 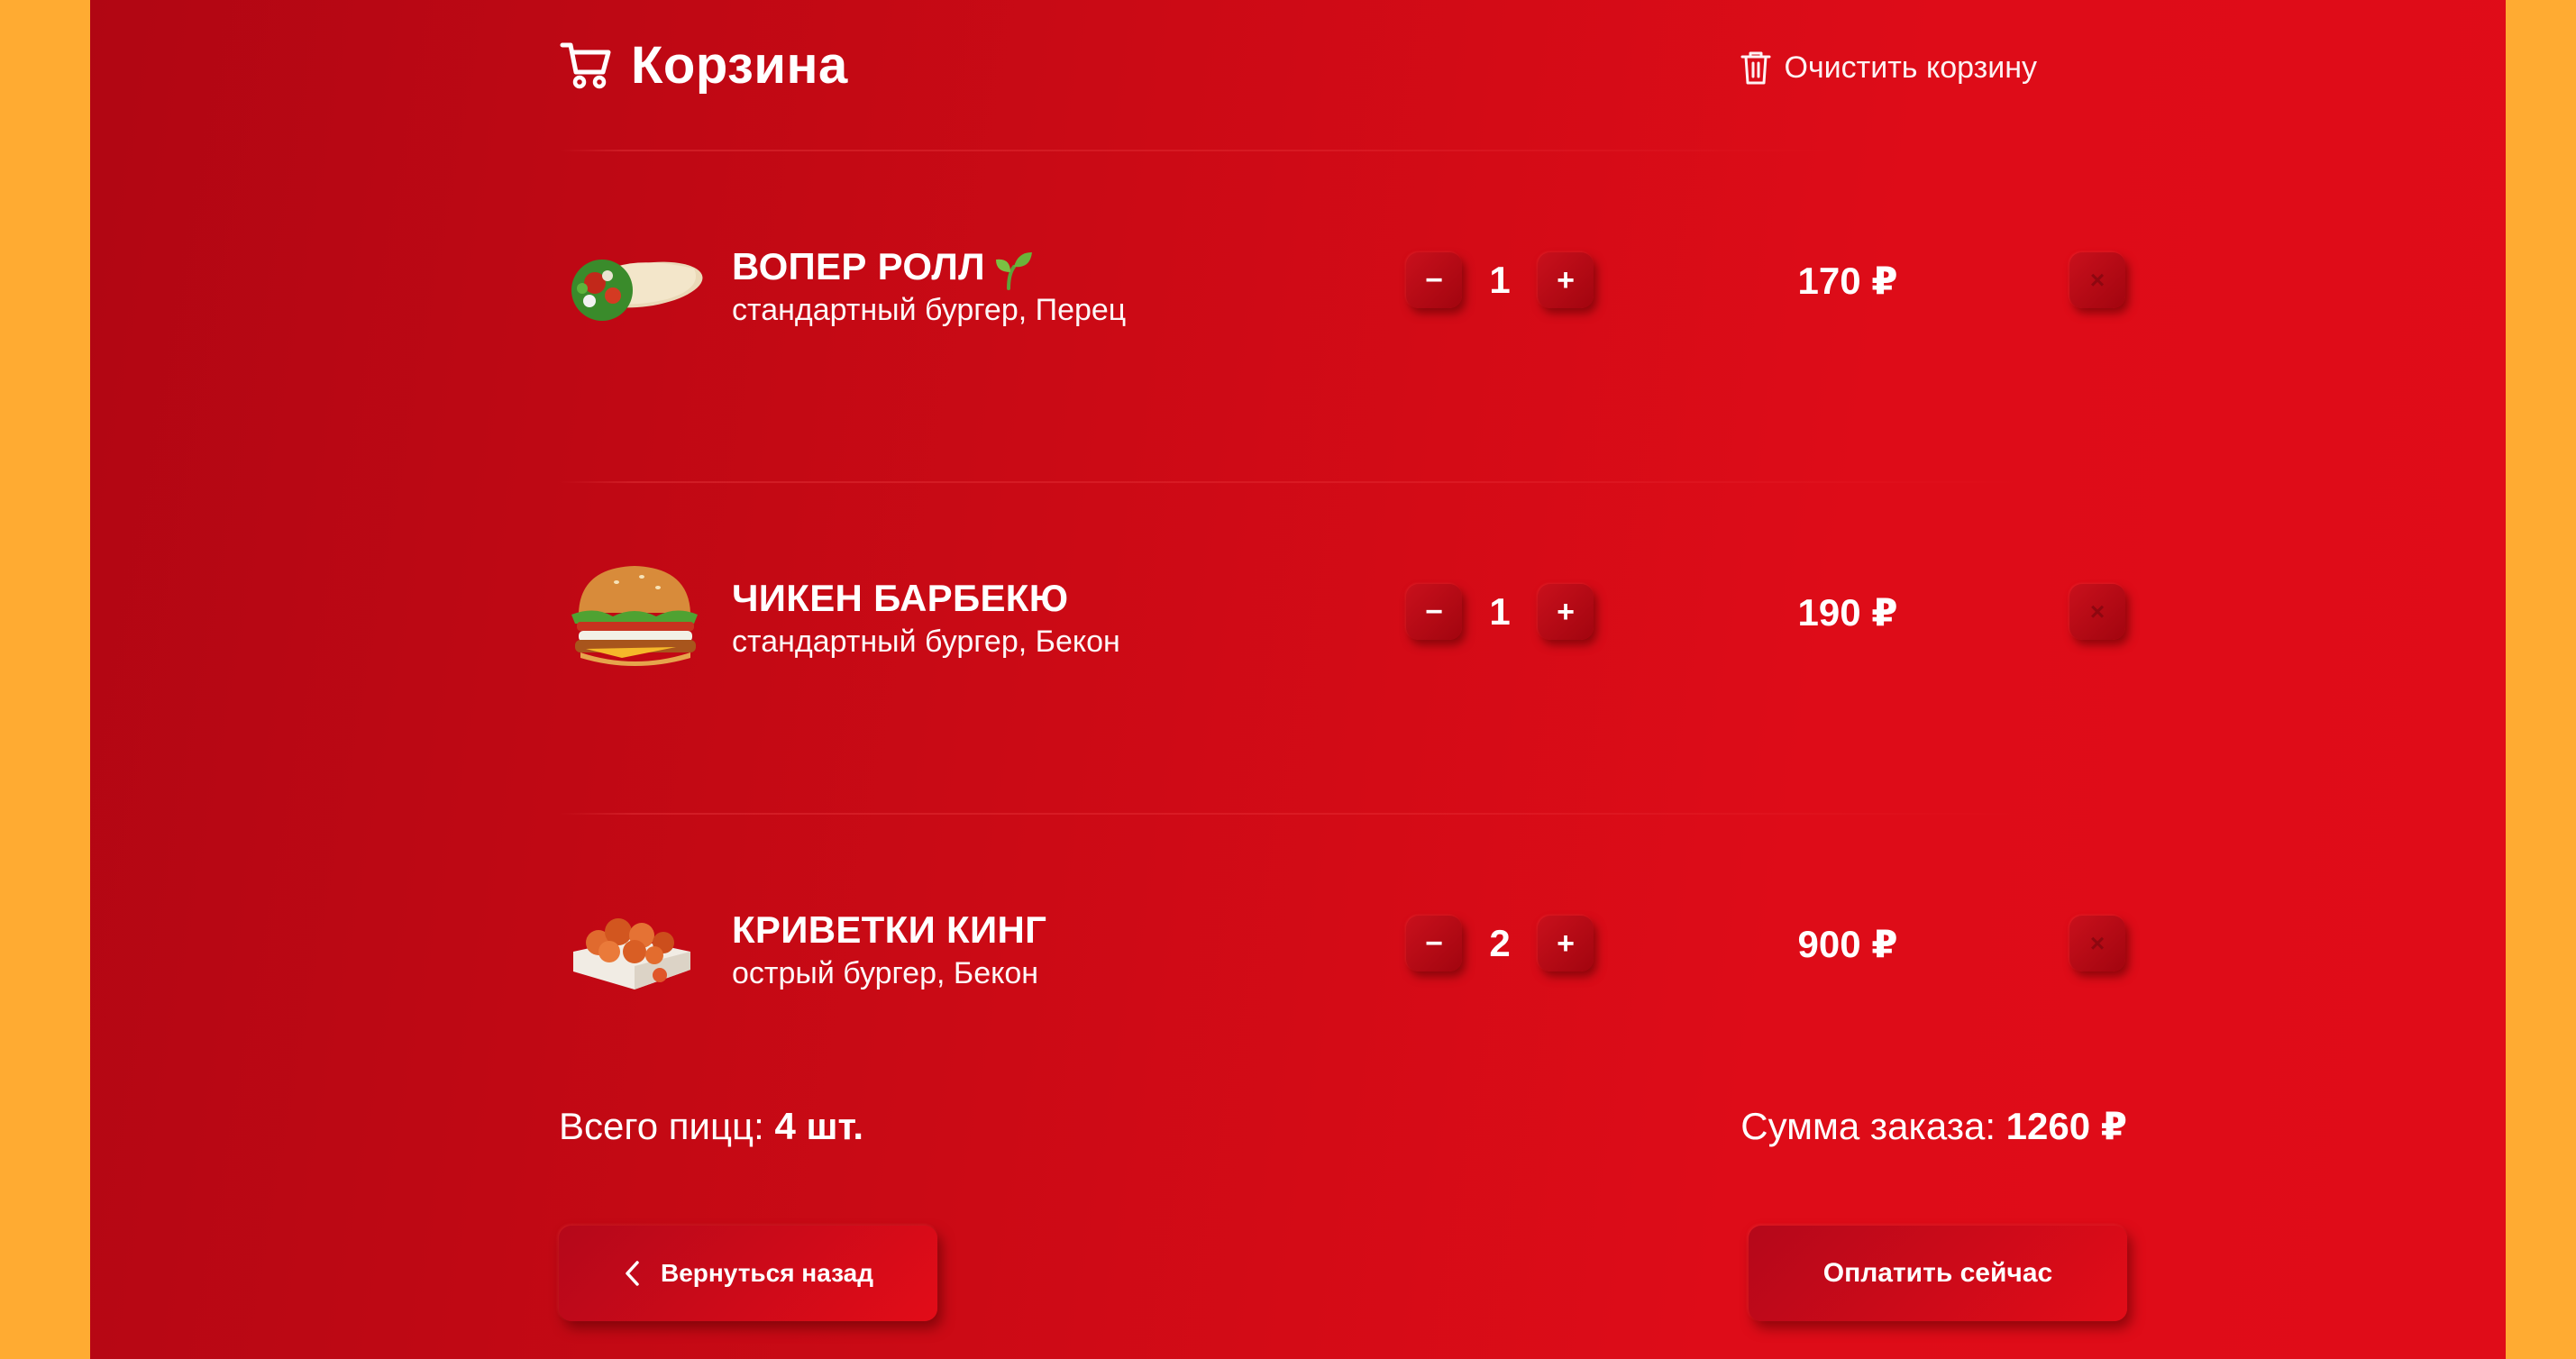 I want to click on trash-icon, so click(x=1755, y=68).